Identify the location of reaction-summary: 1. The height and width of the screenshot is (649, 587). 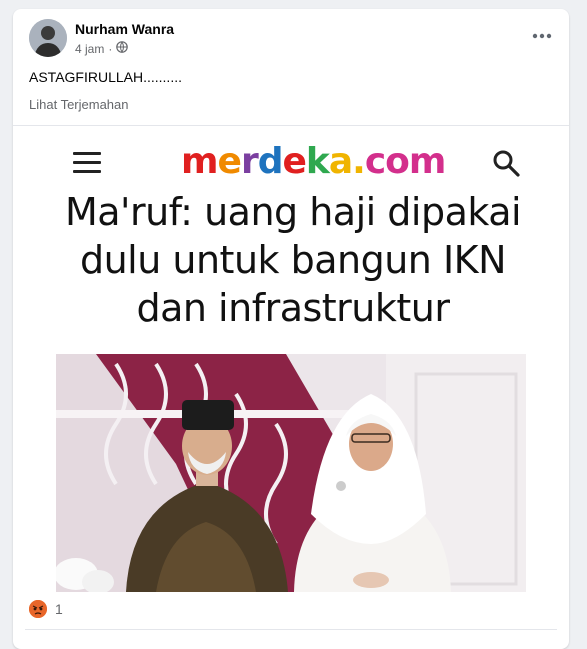
(46, 609).